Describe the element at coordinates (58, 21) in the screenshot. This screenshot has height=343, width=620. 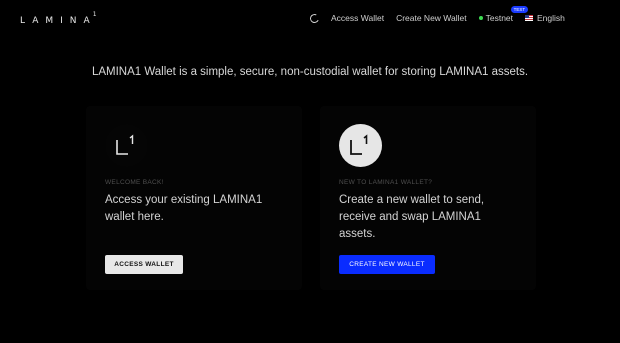
I see `logo-text: LAMINA` at that location.